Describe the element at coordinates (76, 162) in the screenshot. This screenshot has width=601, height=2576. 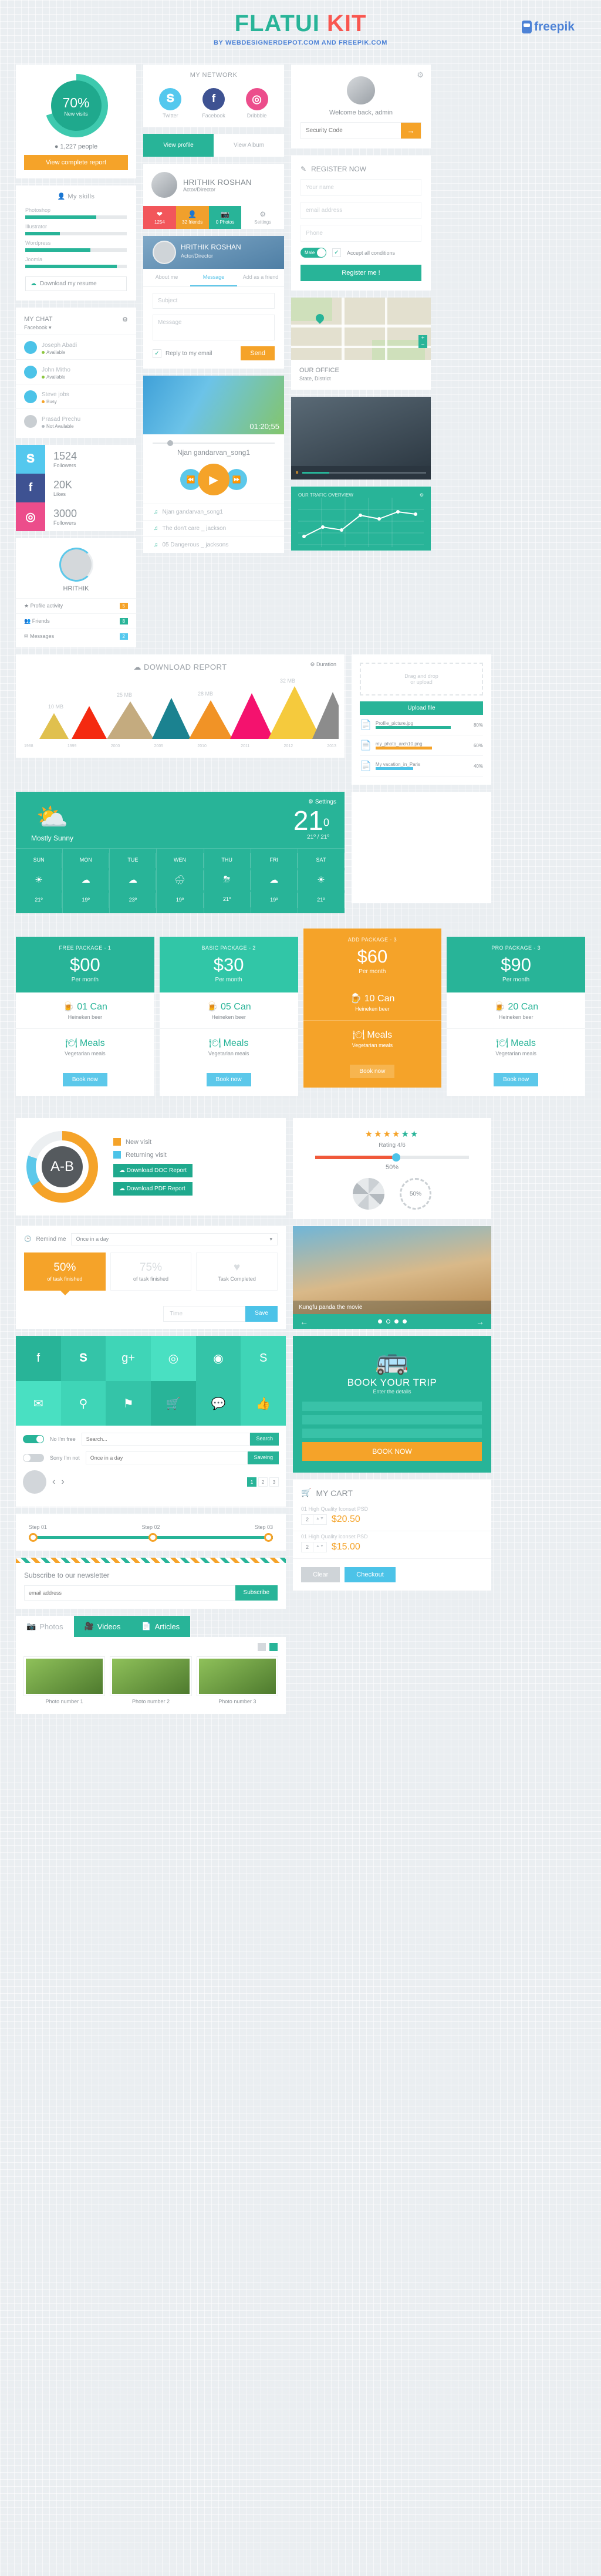
I see `view-complete-report-button: View complete report` at that location.